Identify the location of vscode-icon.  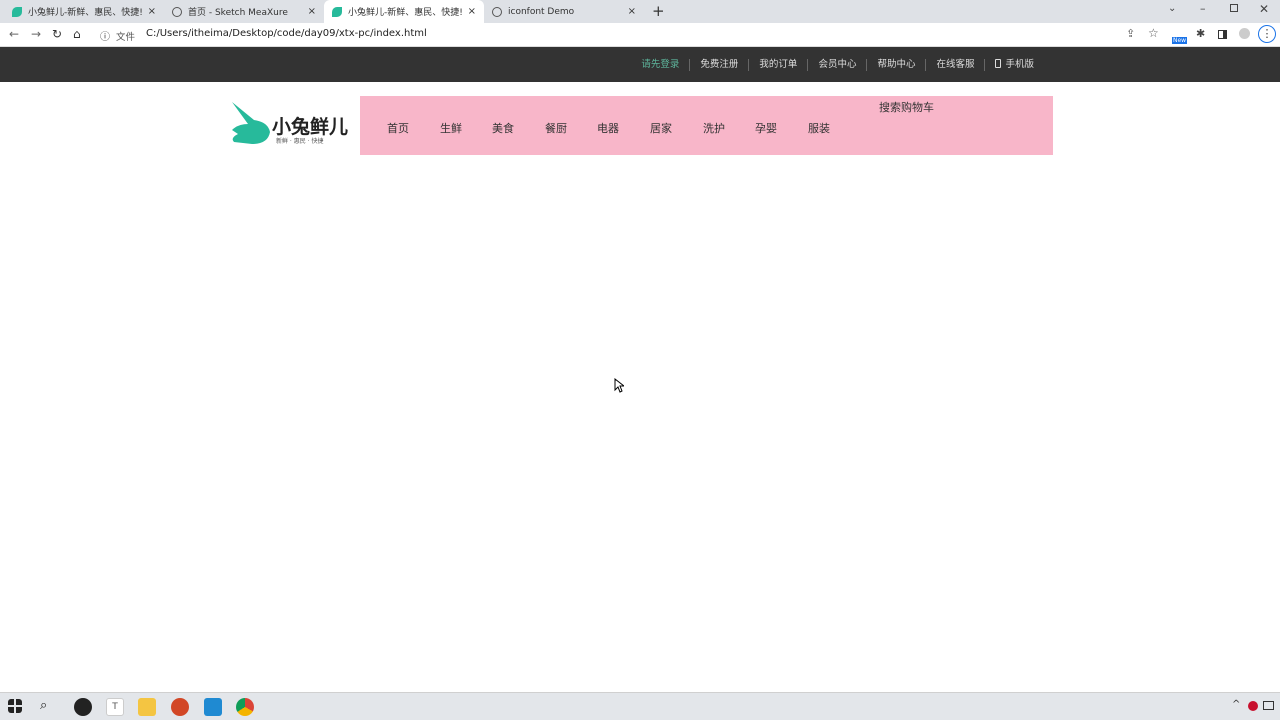
(213, 707).